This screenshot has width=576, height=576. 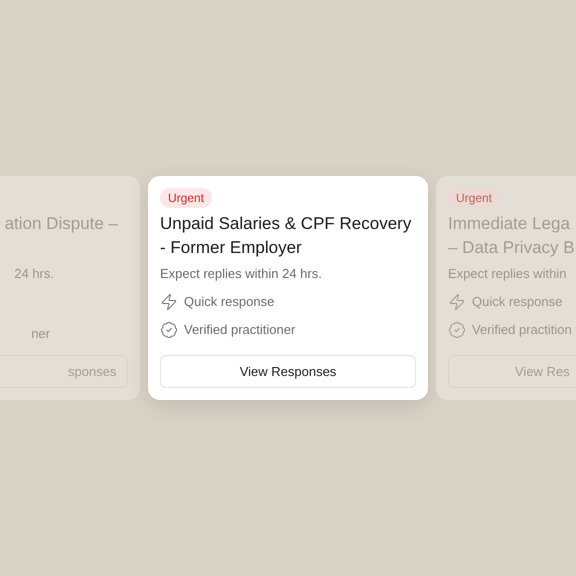 What do you see at coordinates (64, 371) in the screenshot?
I see `view-responses-button: sponses` at bounding box center [64, 371].